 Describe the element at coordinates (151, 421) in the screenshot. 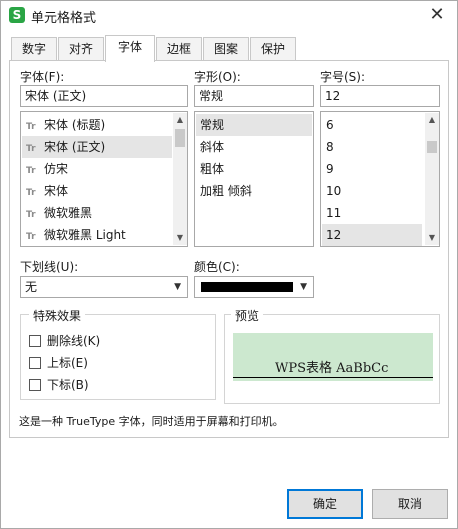

I see `font-description: 这是一种 TrueType 字体，同时适用于屏幕和打印机。` at that location.